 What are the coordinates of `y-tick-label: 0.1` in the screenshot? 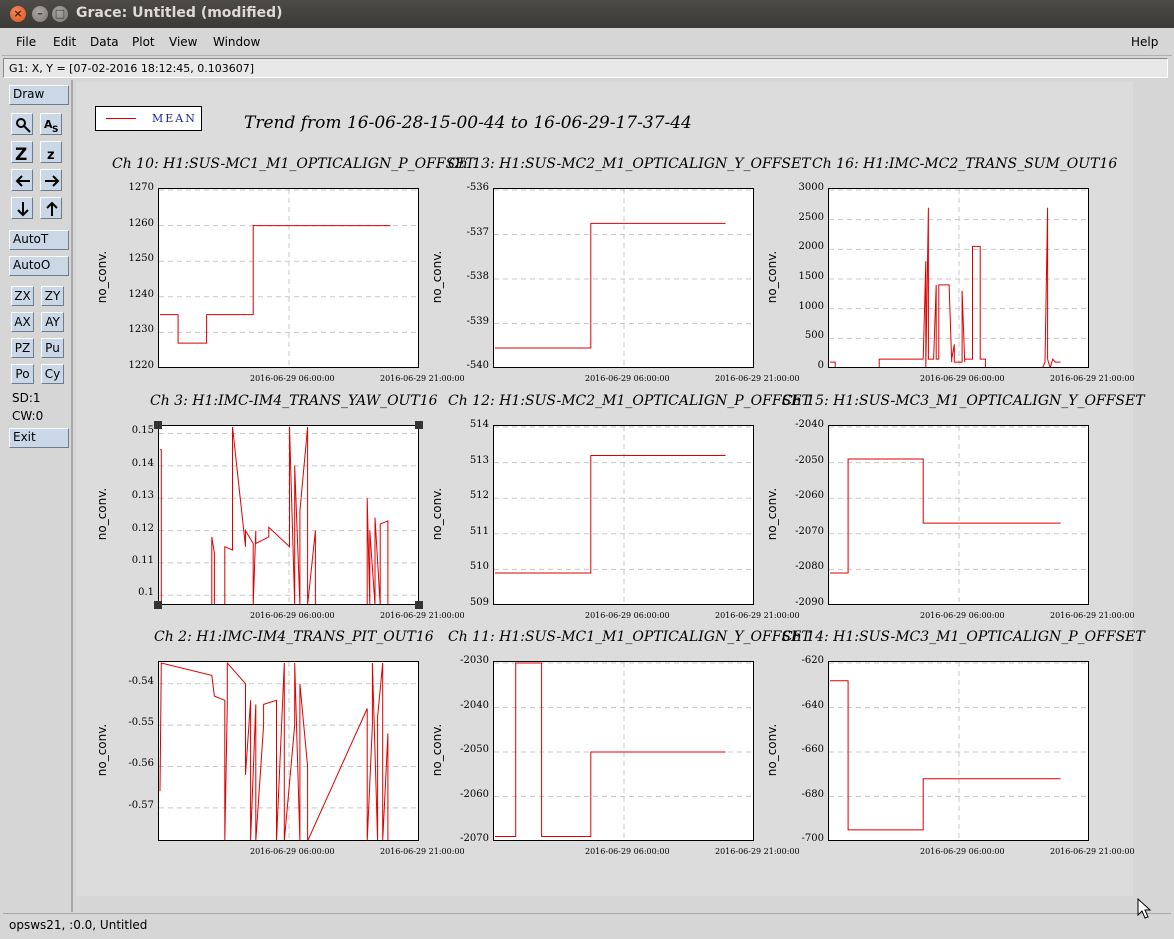 It's located at (146, 593).